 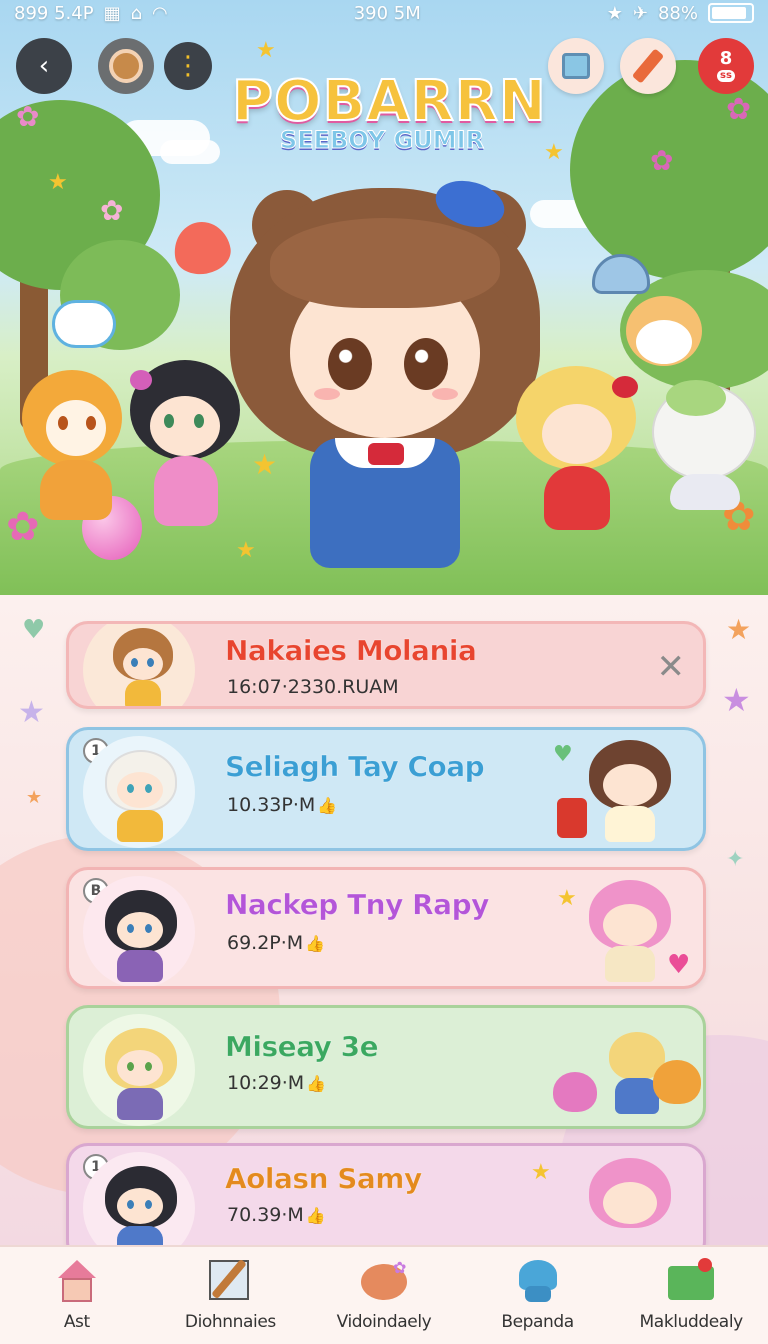 What do you see at coordinates (572, 818) in the screenshot?
I see `gift-icon` at bounding box center [572, 818].